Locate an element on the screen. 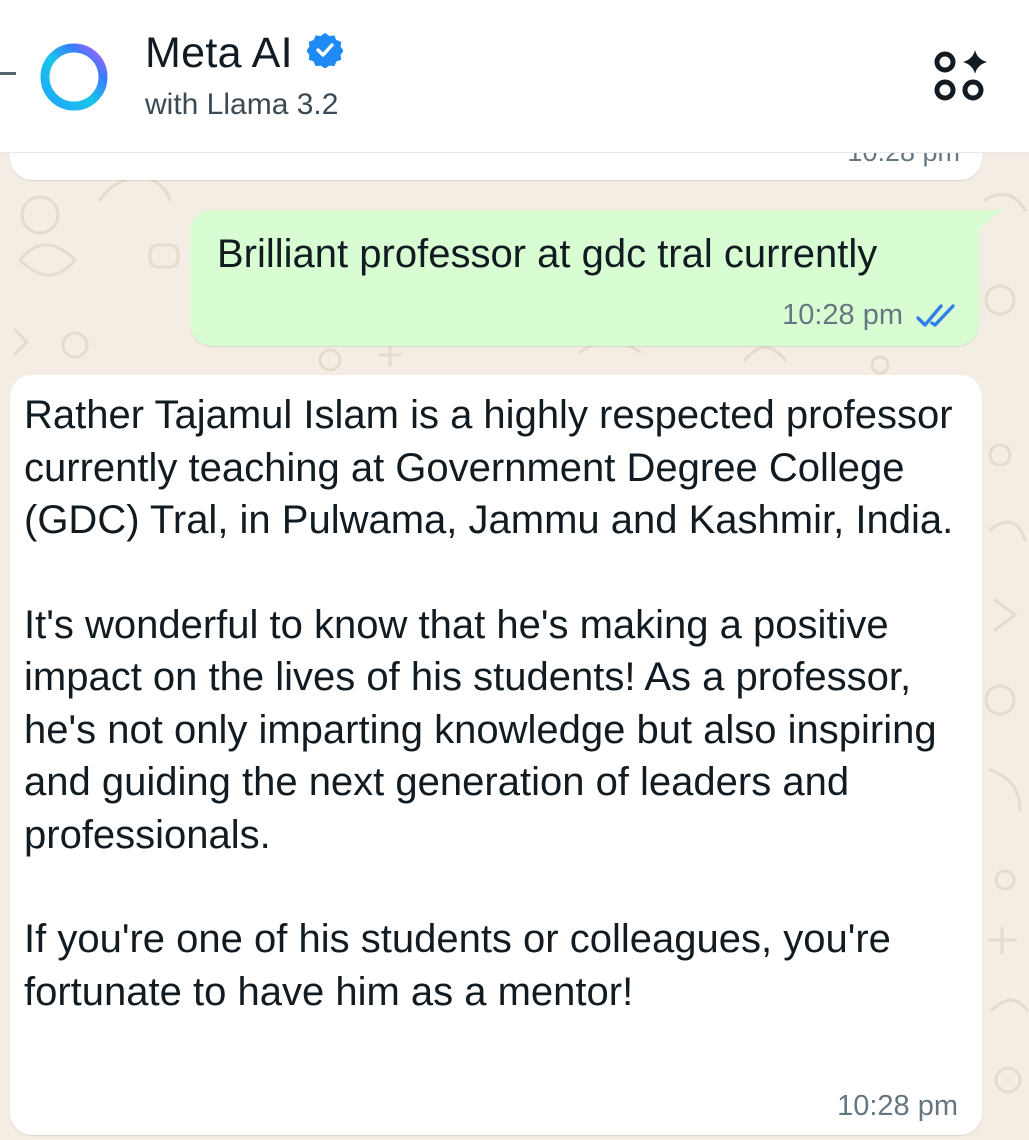 This screenshot has width=1029, height=1140. meta-ai-avatar-ring-icon is located at coordinates (74, 77).